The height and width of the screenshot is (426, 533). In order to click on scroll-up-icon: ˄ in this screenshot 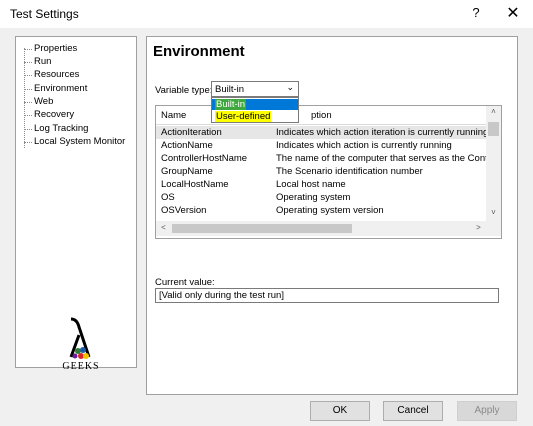, I will do `click(493, 111)`.